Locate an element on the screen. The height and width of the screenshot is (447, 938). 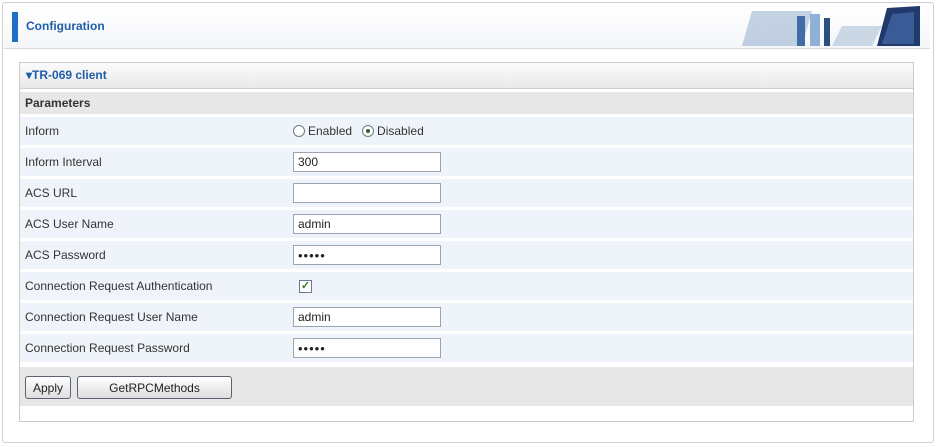
apply-button: Apply is located at coordinates (48, 387).